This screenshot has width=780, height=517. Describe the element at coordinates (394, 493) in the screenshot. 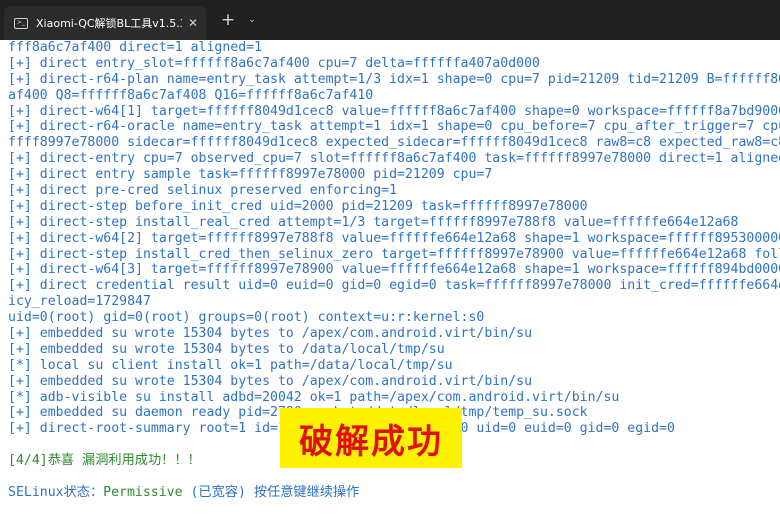

I see `selinux-status-line: SELinux状态：Permissive (已宽容) 按任意键继续操作` at that location.